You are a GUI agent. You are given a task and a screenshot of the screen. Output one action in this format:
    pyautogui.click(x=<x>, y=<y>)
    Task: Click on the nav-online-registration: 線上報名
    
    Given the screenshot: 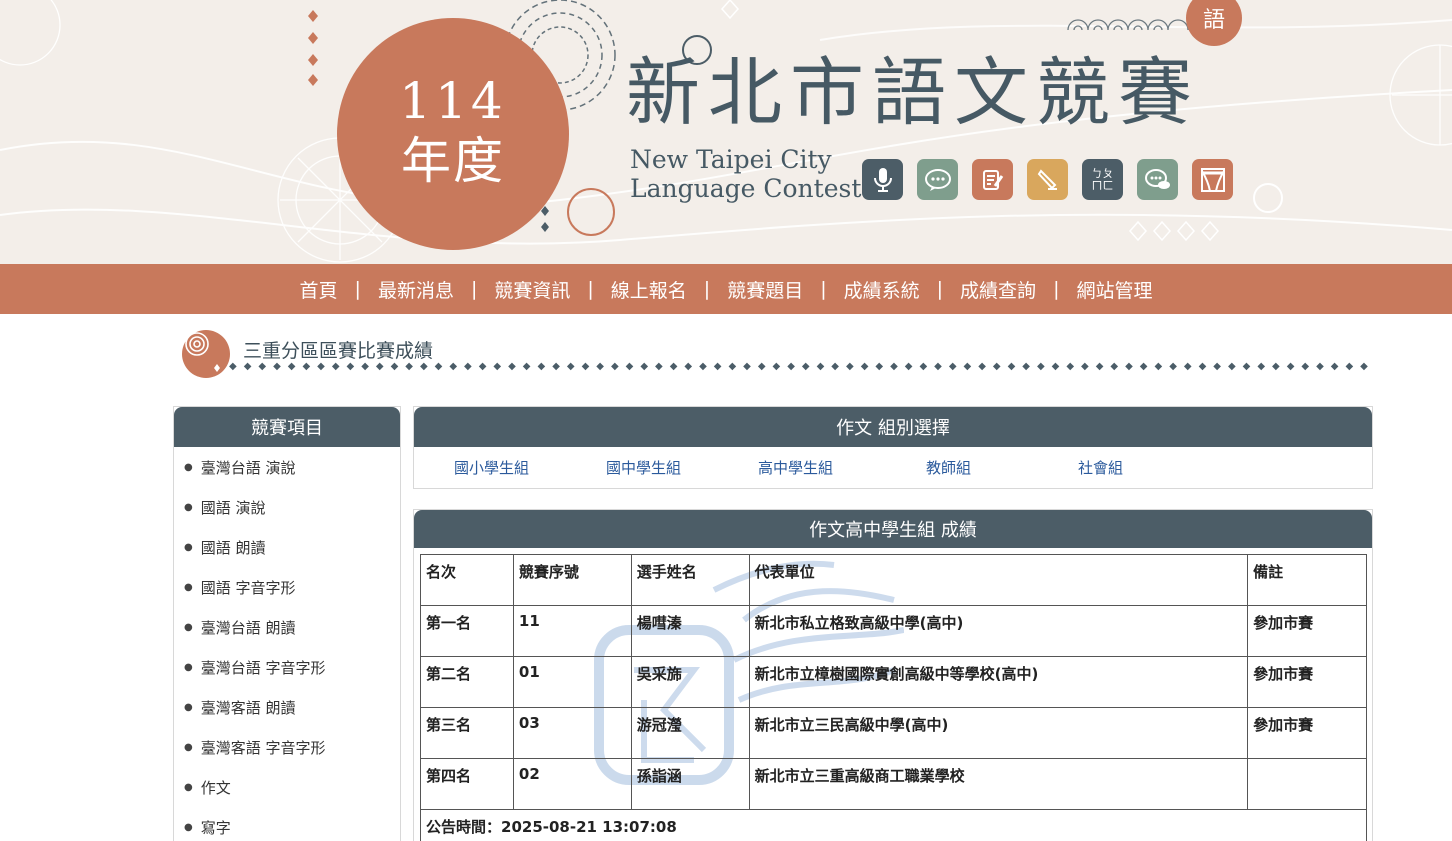 What is the action you would take?
    pyautogui.click(x=649, y=289)
    